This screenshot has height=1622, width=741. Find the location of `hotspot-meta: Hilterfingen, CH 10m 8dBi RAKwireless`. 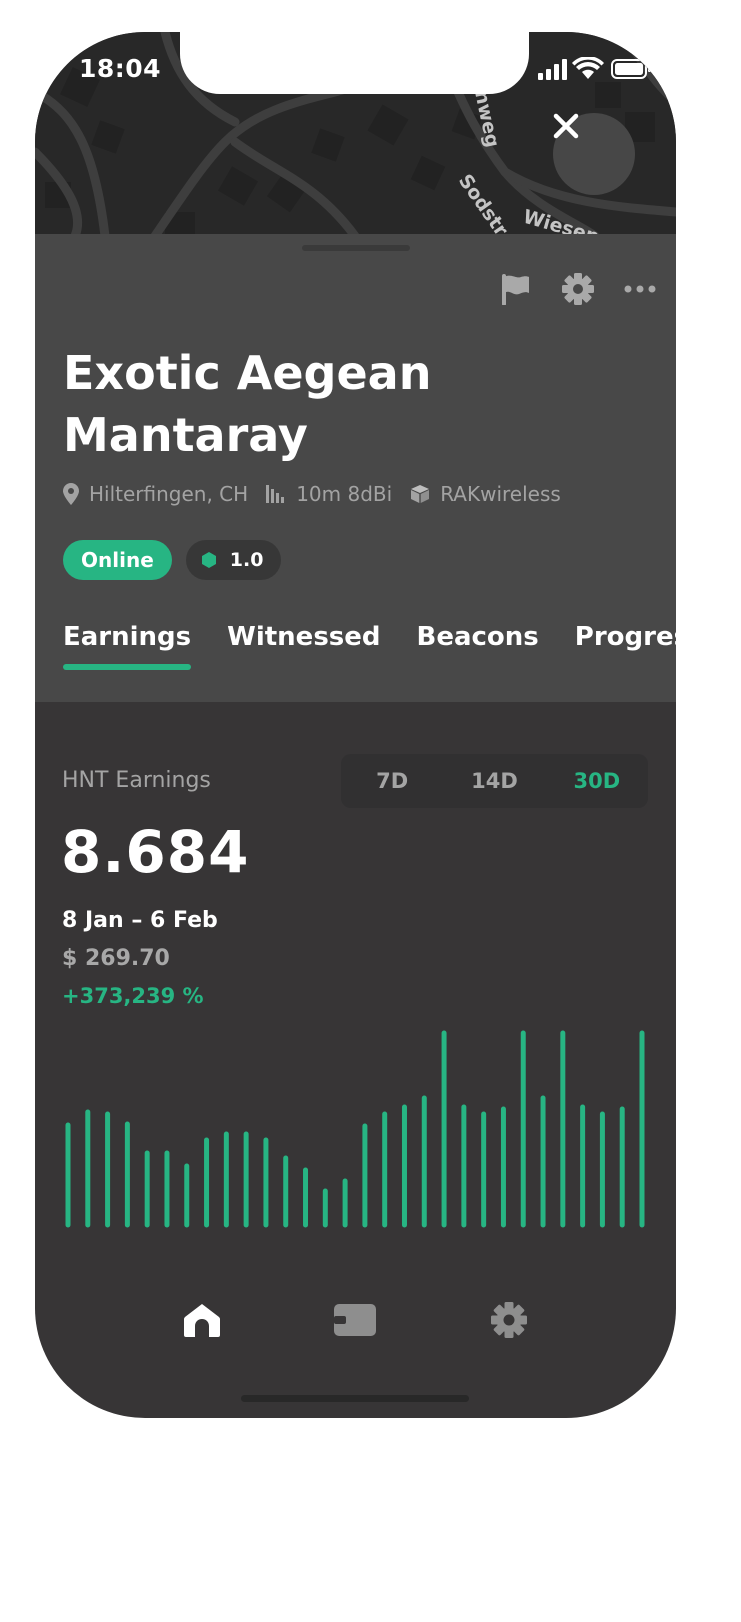

hotspot-meta: Hilterfingen, CH 10m 8dBi RAKwireless is located at coordinates (321, 494).